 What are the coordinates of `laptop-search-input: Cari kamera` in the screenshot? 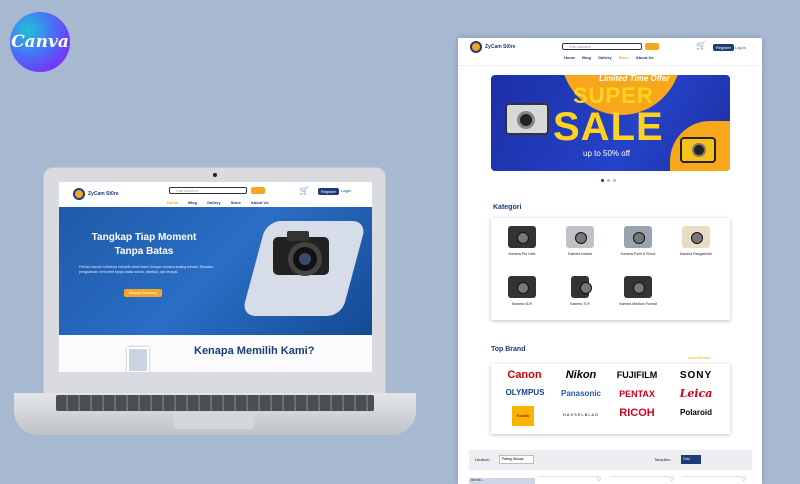 It's located at (208, 190).